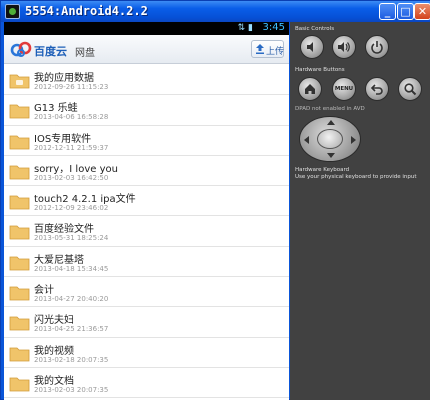 This screenshot has width=430, height=400. What do you see at coordinates (86, 11) in the screenshot?
I see `window-title: 5554:Android4.2.2` at bounding box center [86, 11].